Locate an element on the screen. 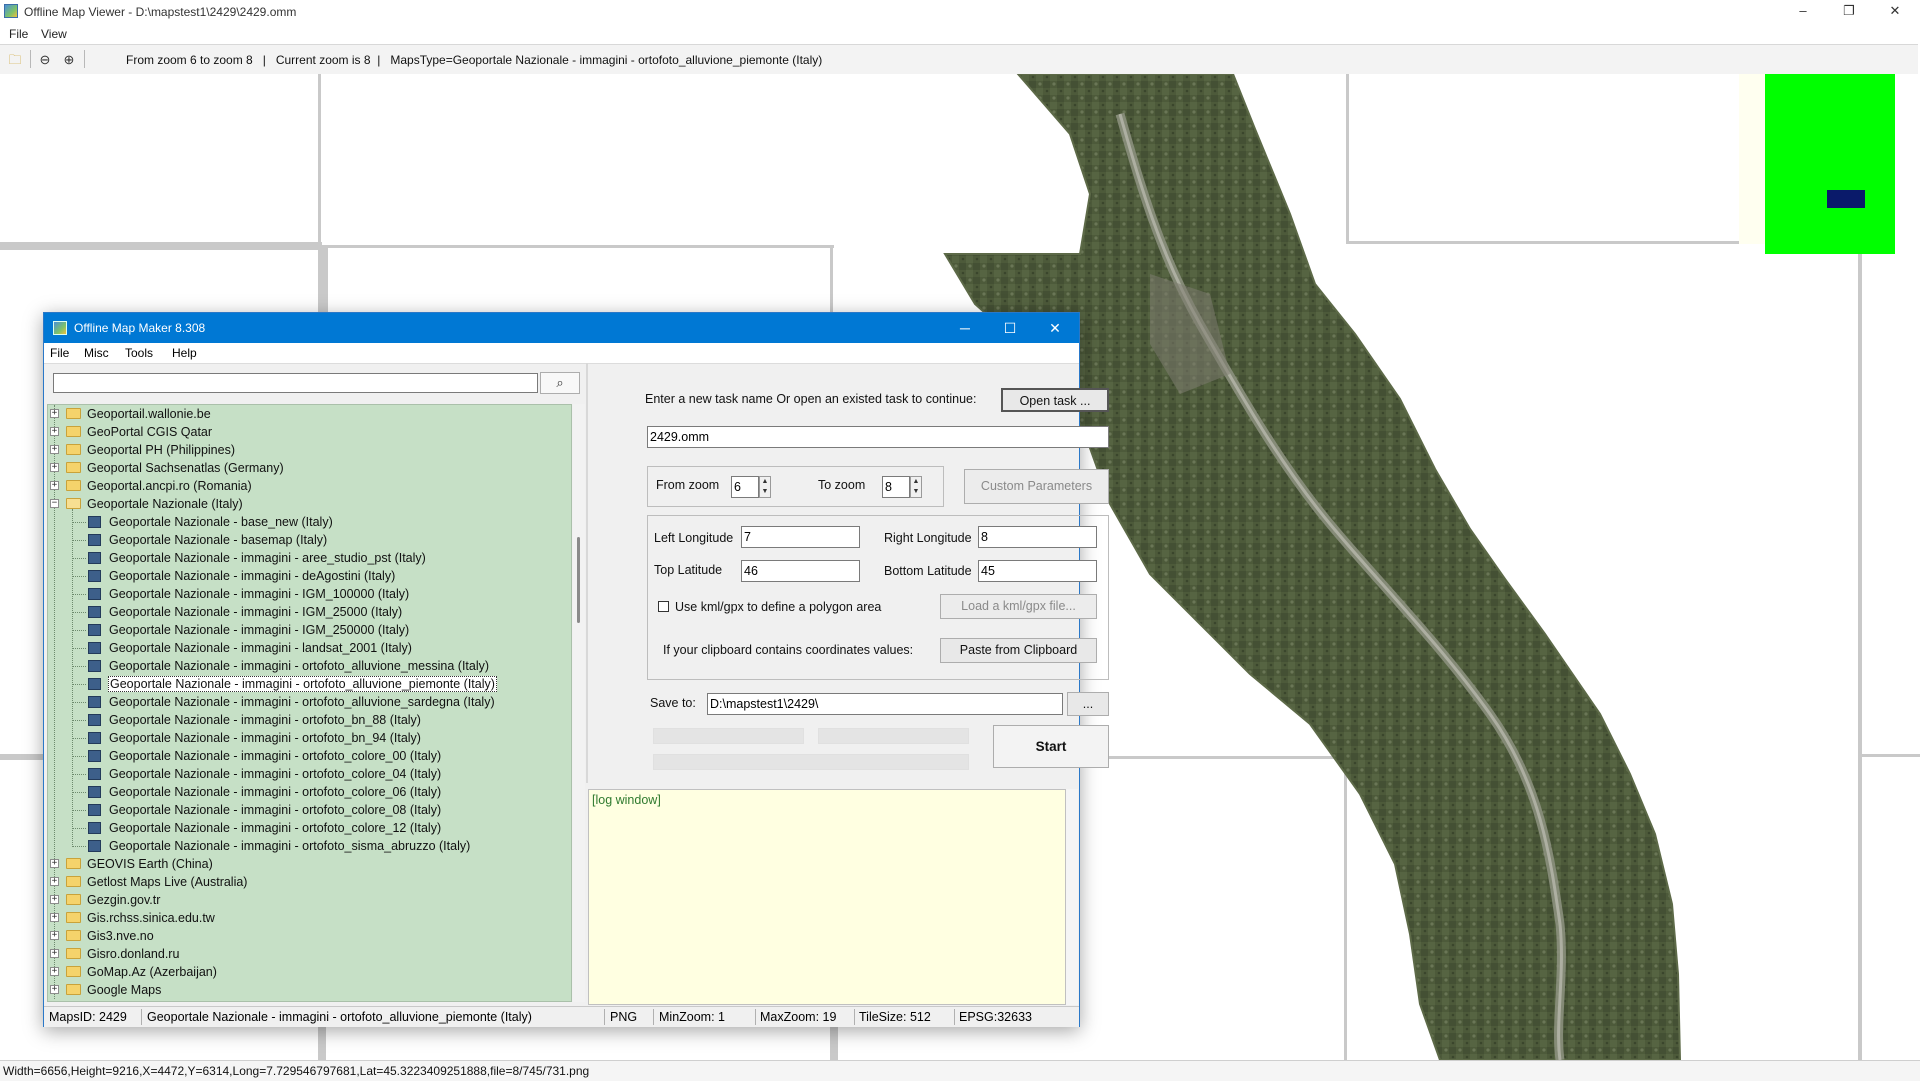  from-zoom-input: 6 is located at coordinates (745, 487).